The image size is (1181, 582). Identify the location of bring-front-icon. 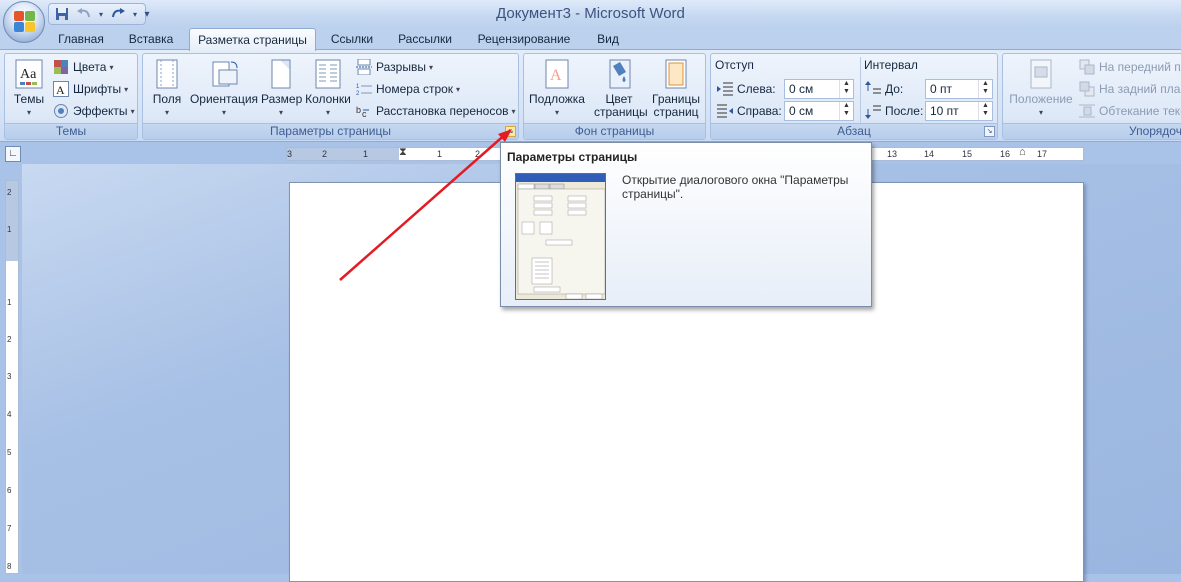
(1087, 67).